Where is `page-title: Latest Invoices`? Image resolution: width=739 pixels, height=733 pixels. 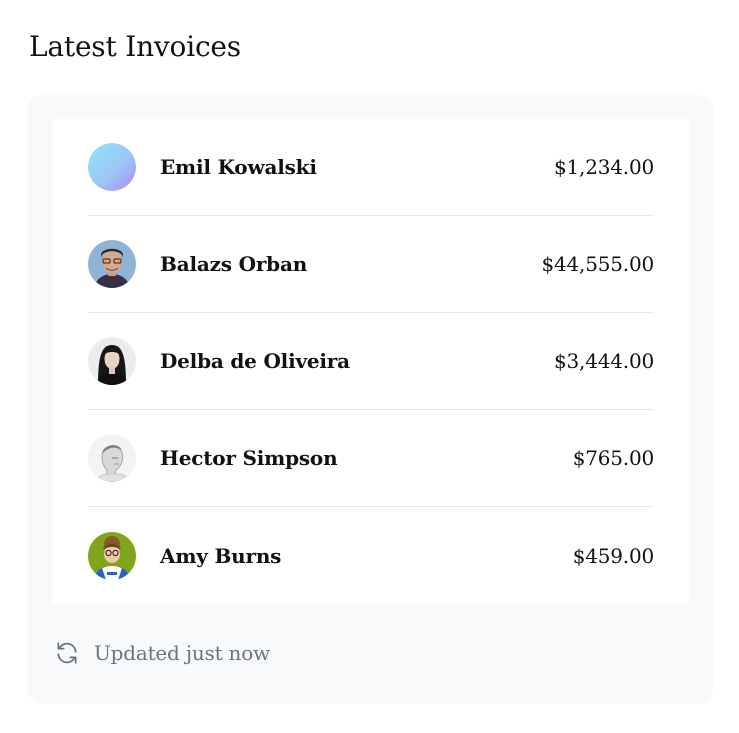
page-title: Latest Invoices is located at coordinates (135, 46).